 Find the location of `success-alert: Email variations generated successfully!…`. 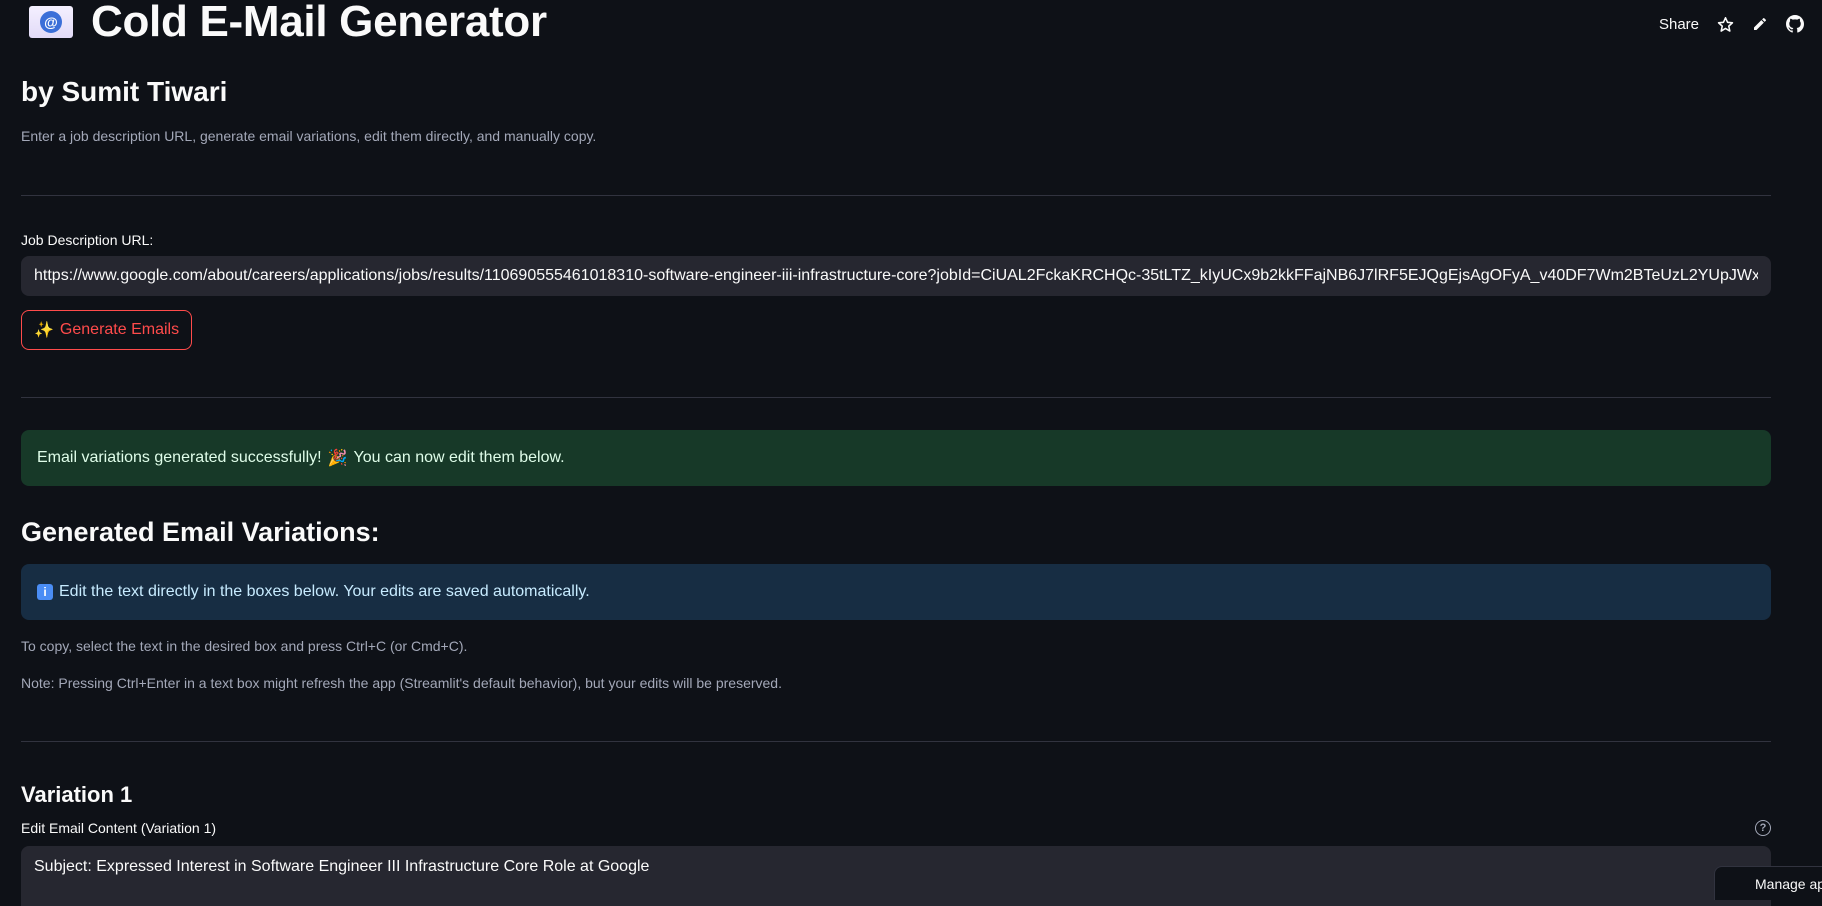

success-alert: Email variations generated successfully!… is located at coordinates (896, 458).